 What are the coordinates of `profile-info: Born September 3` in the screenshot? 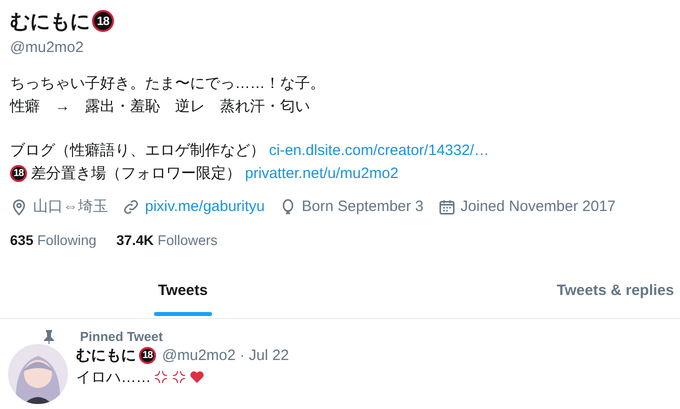 It's located at (363, 206).